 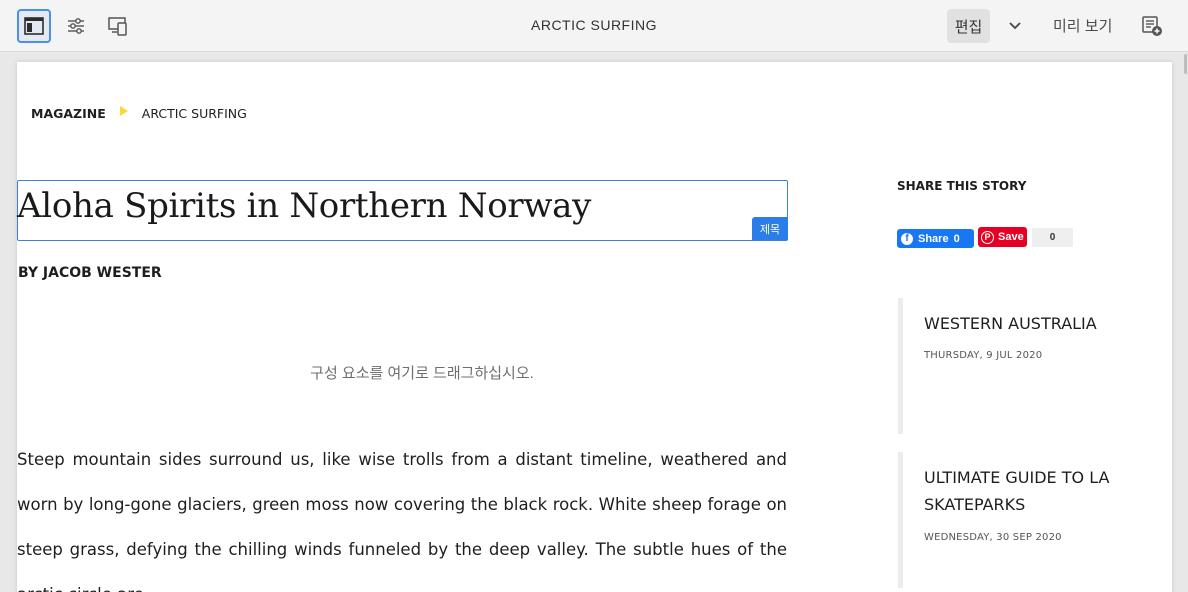 What do you see at coordinates (90, 273) in the screenshot?
I see `article-byline: BY JACOB WESTER` at bounding box center [90, 273].